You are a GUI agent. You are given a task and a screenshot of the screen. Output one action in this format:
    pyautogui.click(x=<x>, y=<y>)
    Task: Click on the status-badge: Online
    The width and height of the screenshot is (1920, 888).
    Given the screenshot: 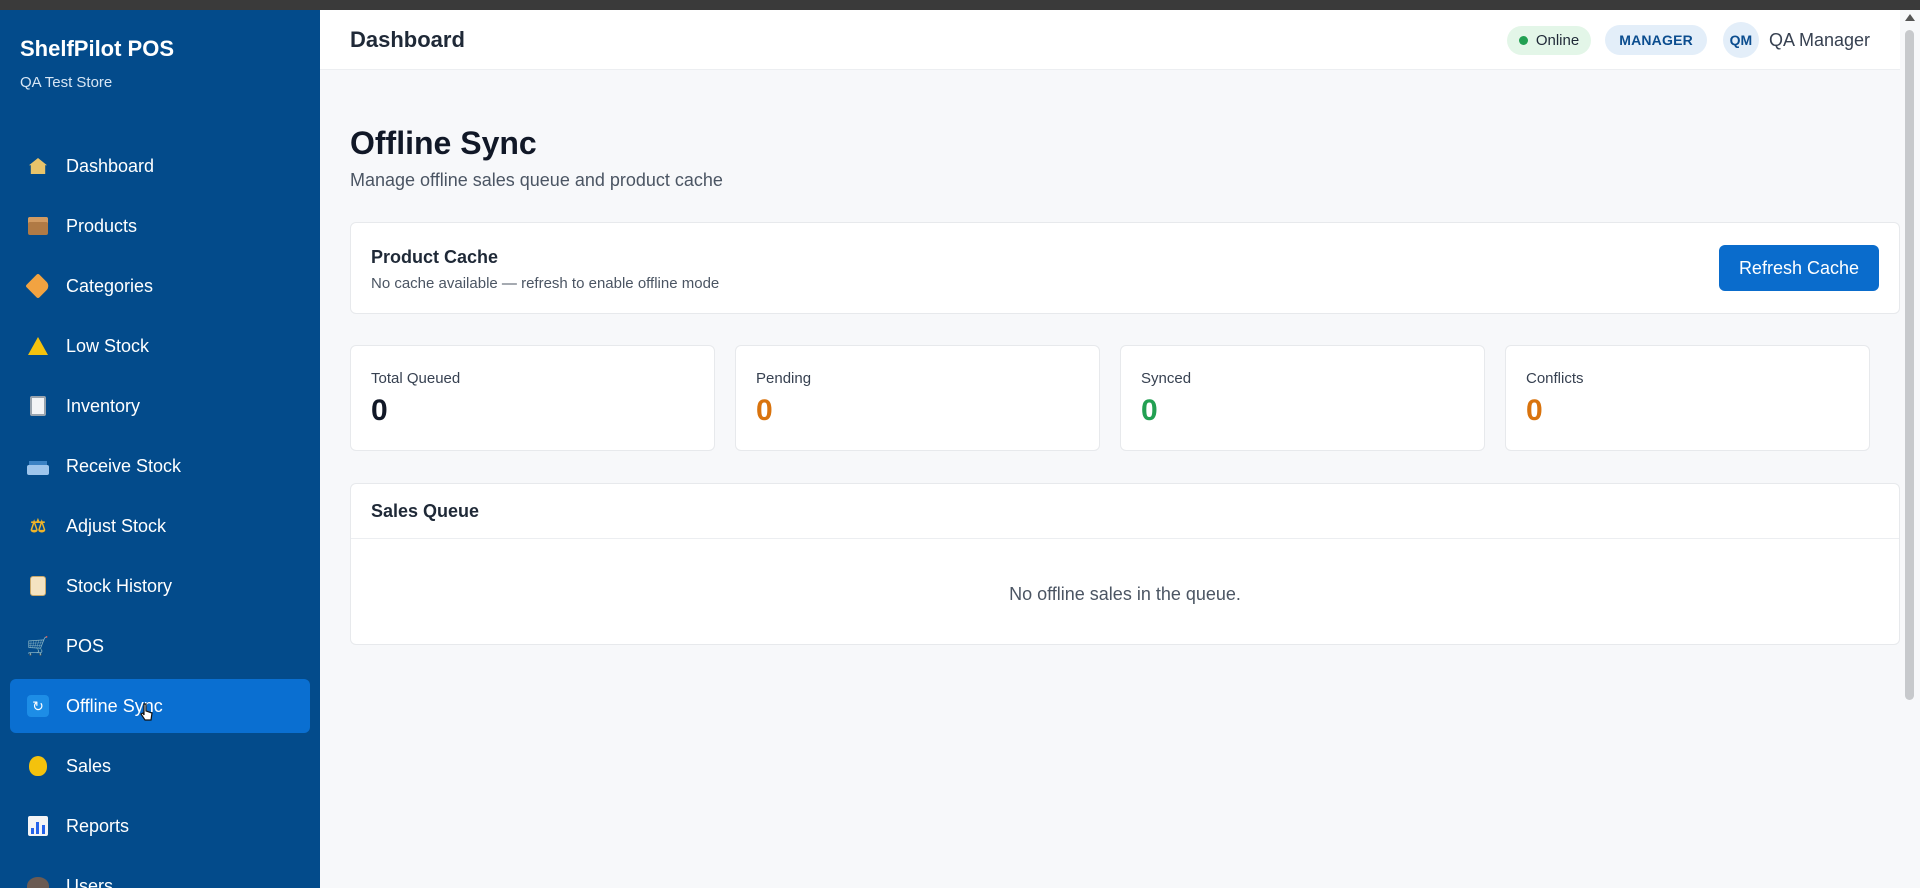 What is the action you would take?
    pyautogui.click(x=1549, y=40)
    